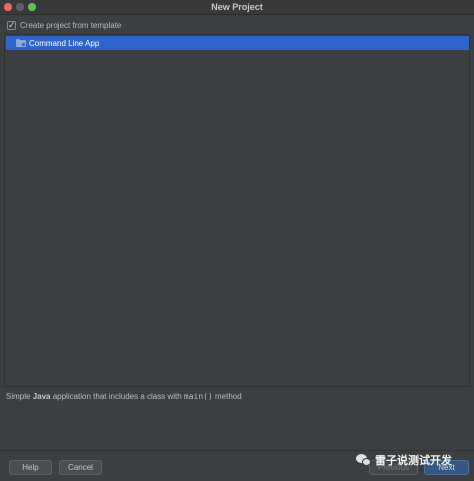 This screenshot has width=474, height=481. Describe the element at coordinates (64, 43) in the screenshot. I see `template-item-label: Command Line App` at that location.